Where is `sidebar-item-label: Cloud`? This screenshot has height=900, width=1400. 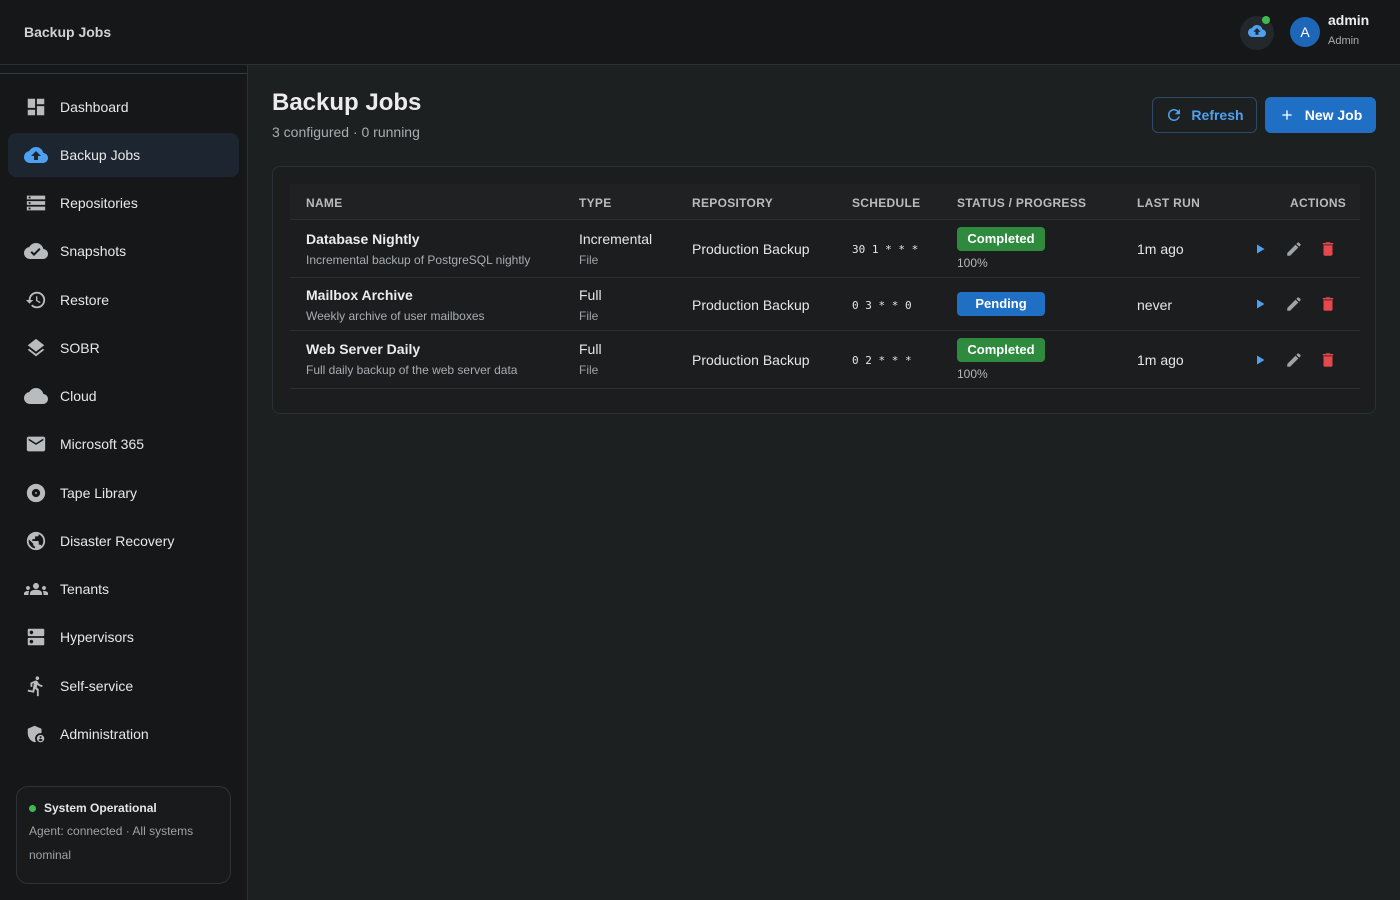 sidebar-item-label: Cloud is located at coordinates (78, 396).